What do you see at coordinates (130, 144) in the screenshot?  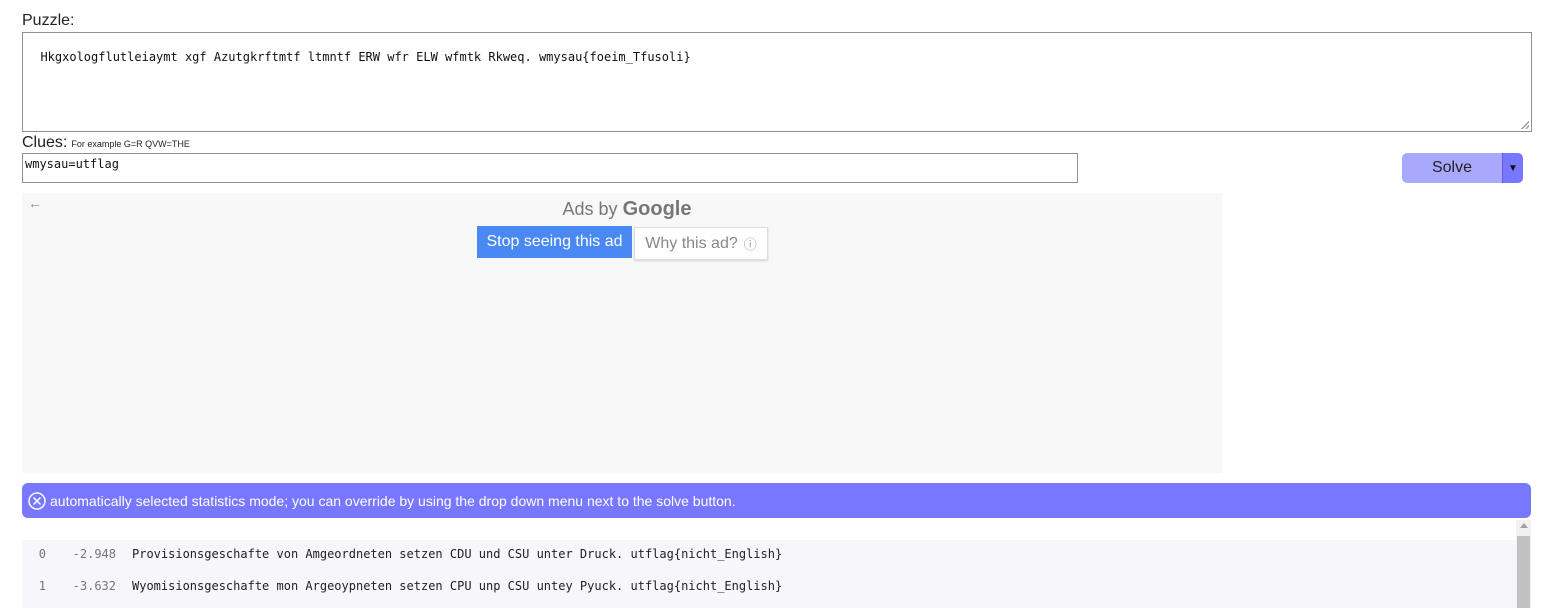 I see `clues-hint: For example G=R QVW=THE` at bounding box center [130, 144].